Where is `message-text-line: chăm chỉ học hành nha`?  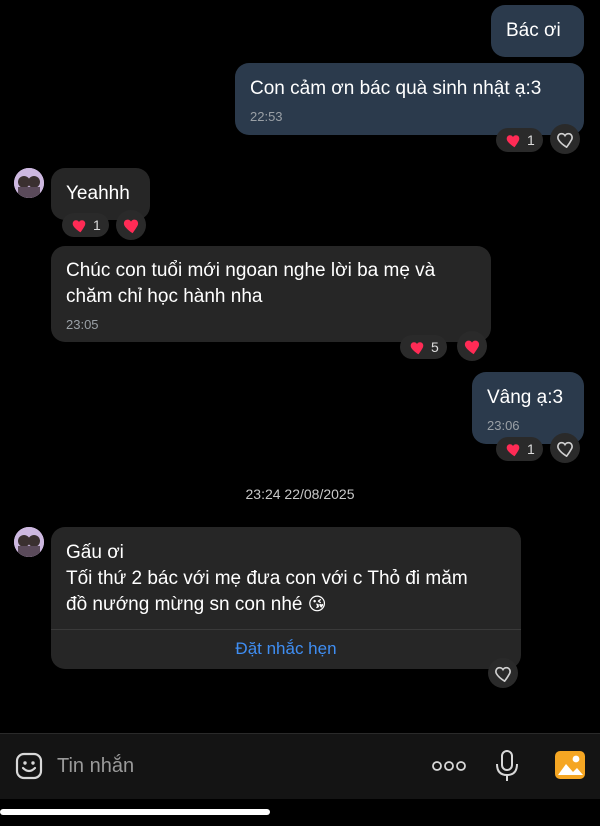 message-text-line: chăm chỉ học hành nha is located at coordinates (164, 296).